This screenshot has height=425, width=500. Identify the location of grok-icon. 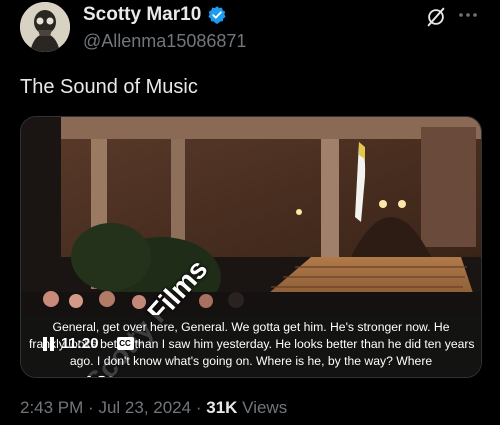
(436, 17).